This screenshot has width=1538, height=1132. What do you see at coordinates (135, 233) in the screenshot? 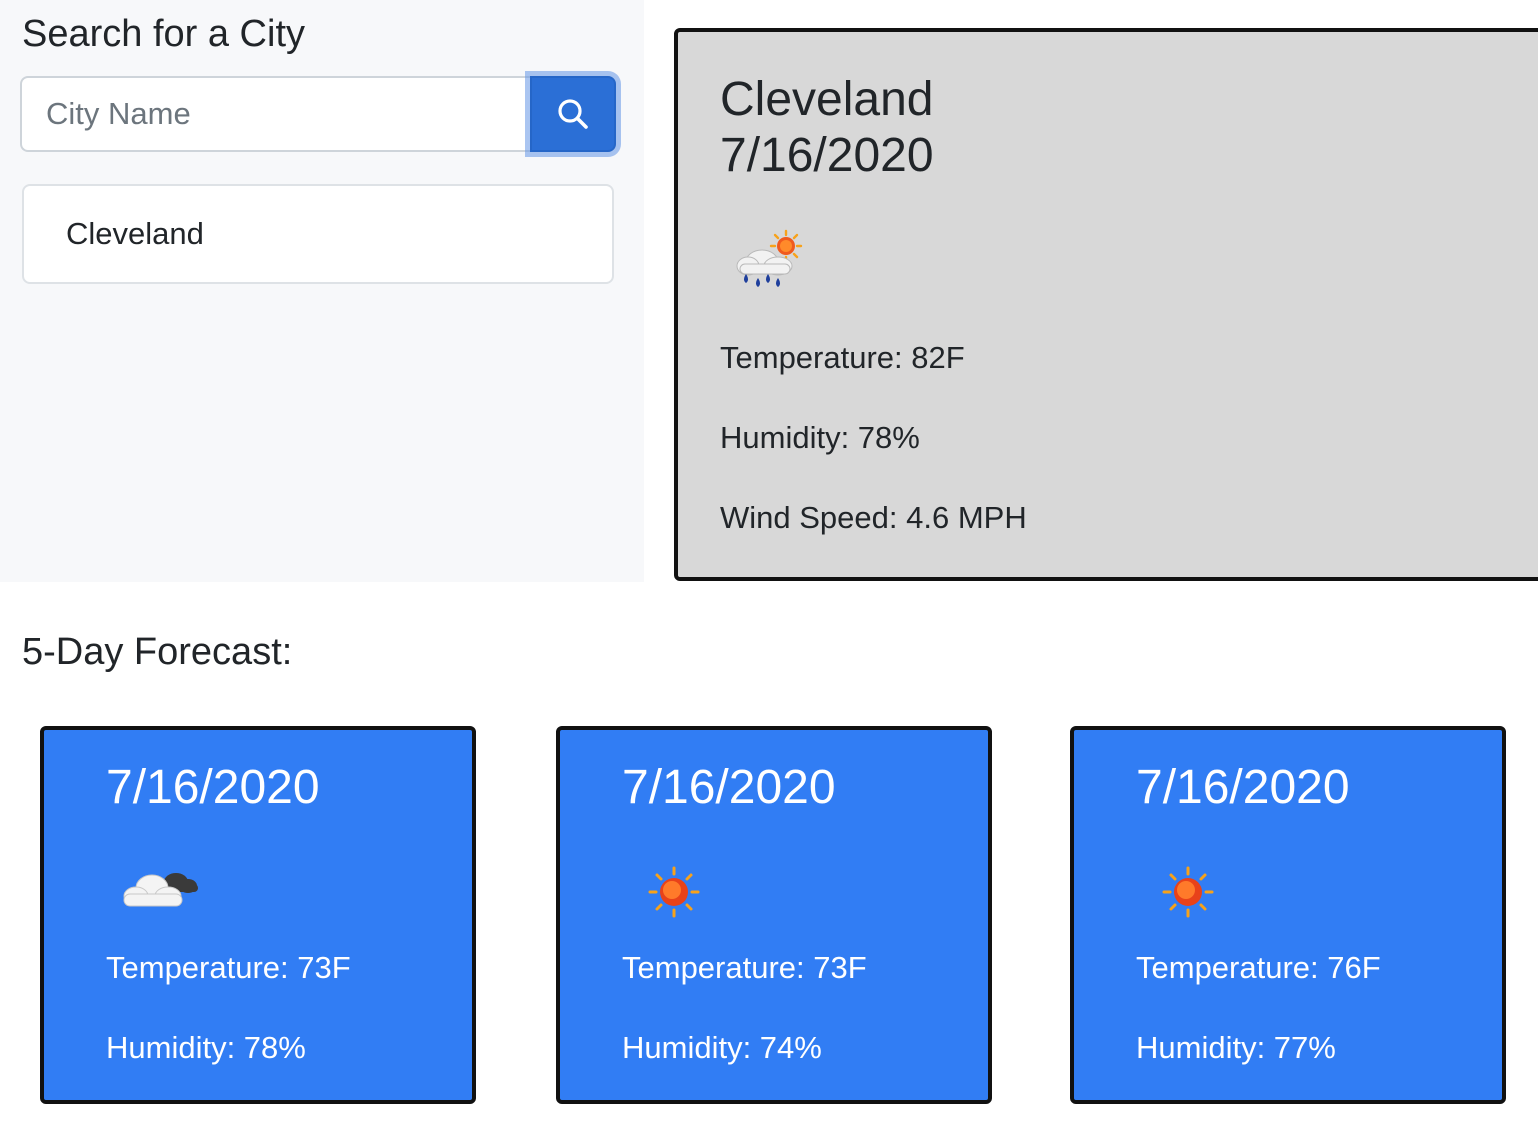
I see `history-item-label: Cleveland` at bounding box center [135, 233].